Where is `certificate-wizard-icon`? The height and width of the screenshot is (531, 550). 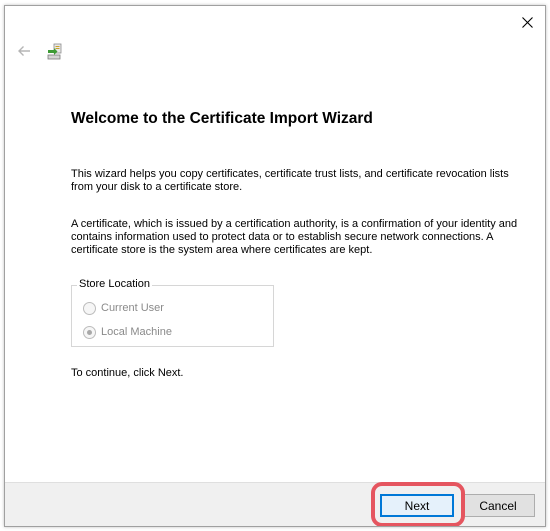
certificate-wizard-icon is located at coordinates (54, 51).